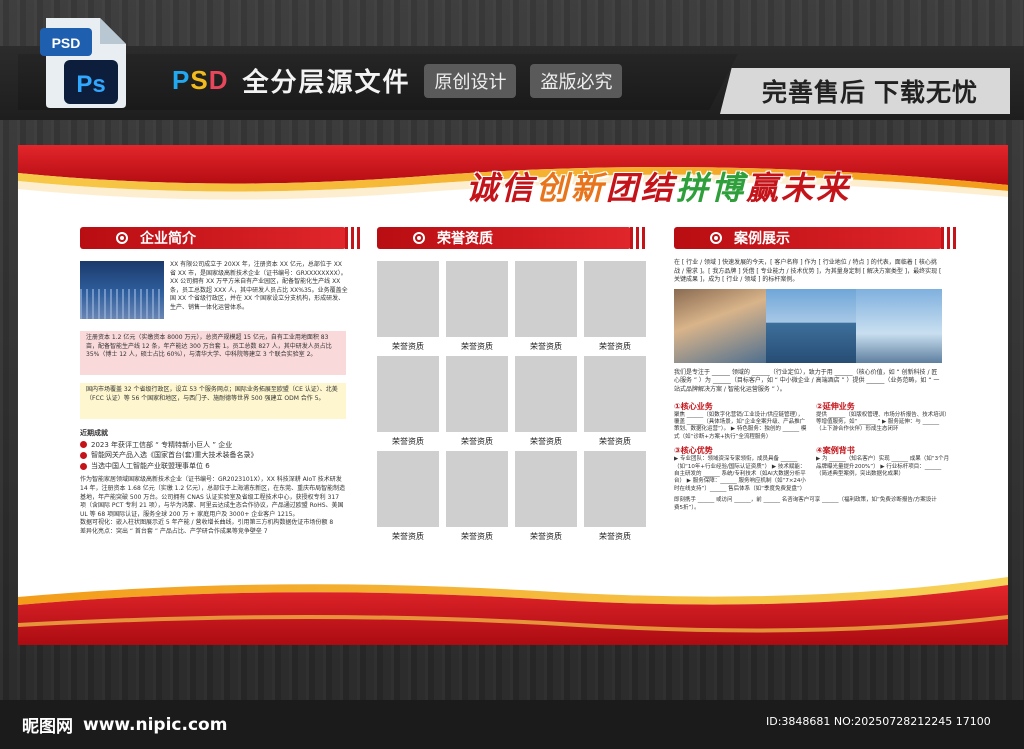  I want to click on company-intro-paragraph-6: 差异化亮点：突出 “ 首台套 ” 产品占比、产学研合作成果等竞争壁垒 7, so click(174, 531).